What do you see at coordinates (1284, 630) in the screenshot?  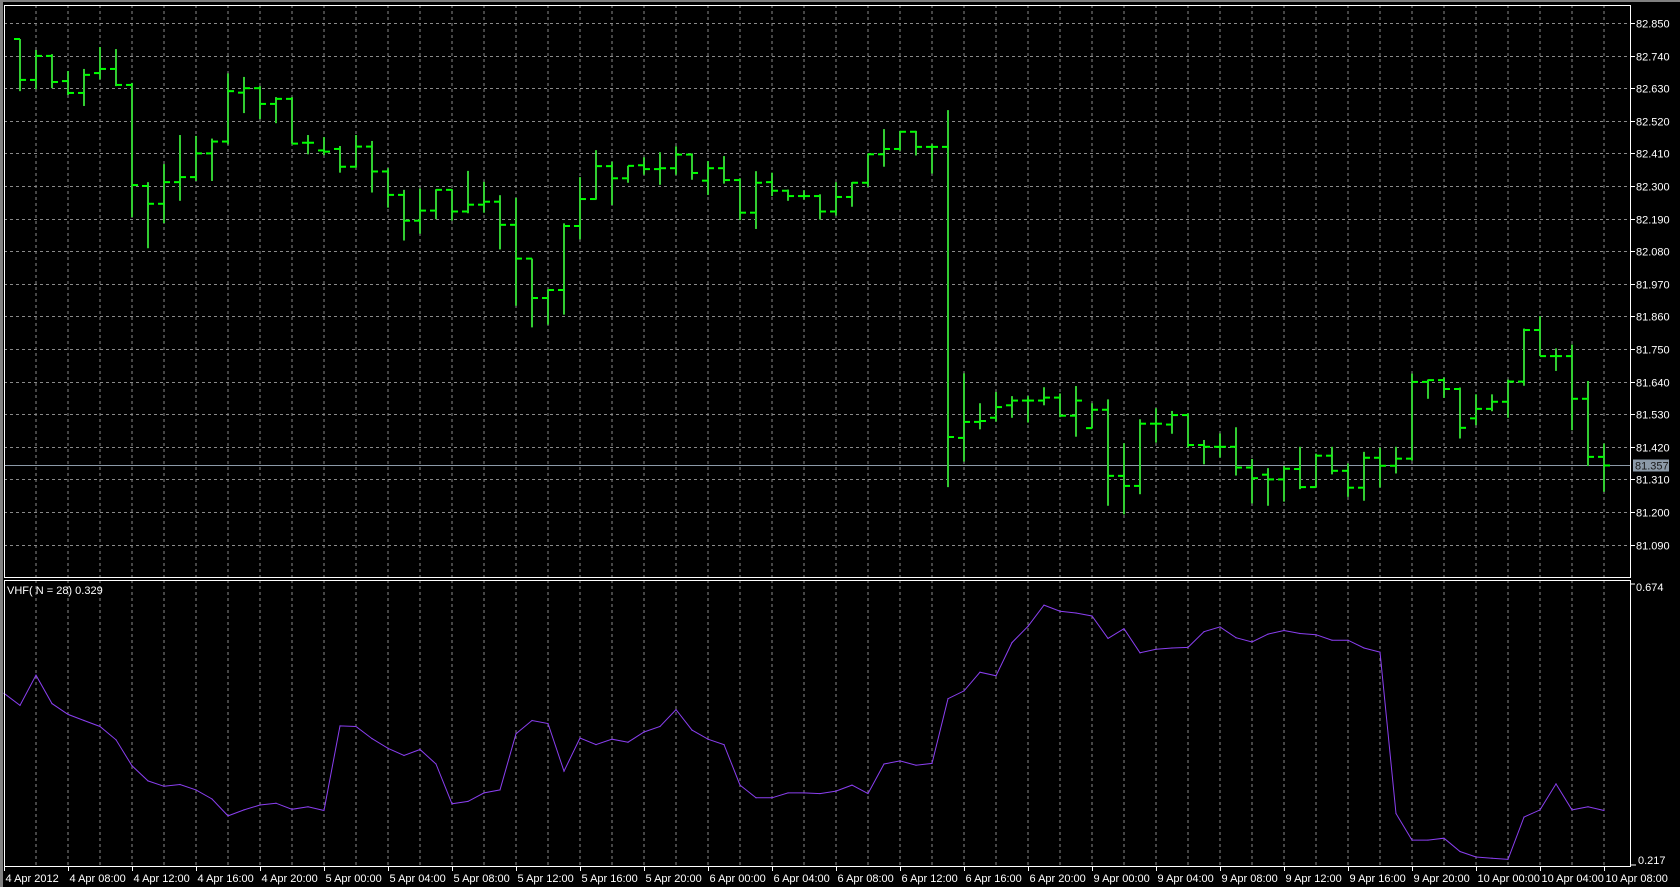 I see `vhf-point` at bounding box center [1284, 630].